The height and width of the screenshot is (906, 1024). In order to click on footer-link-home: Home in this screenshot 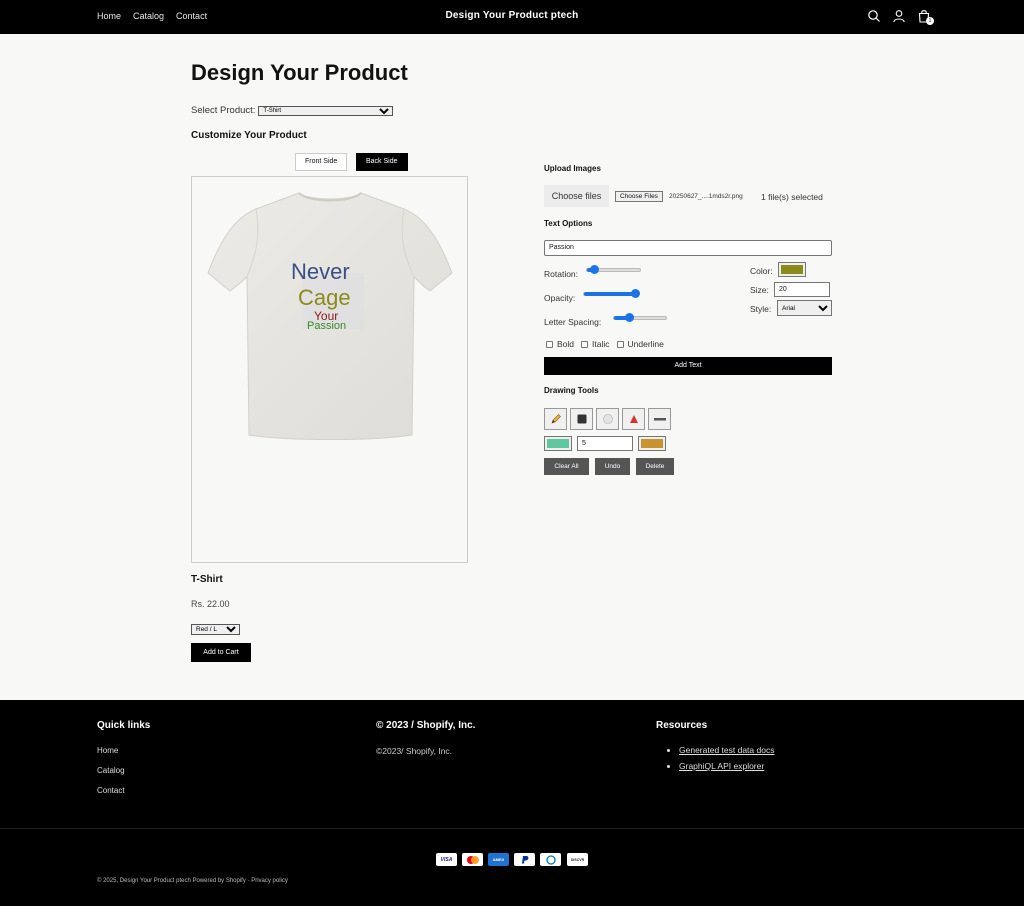, I will do `click(107, 750)`.